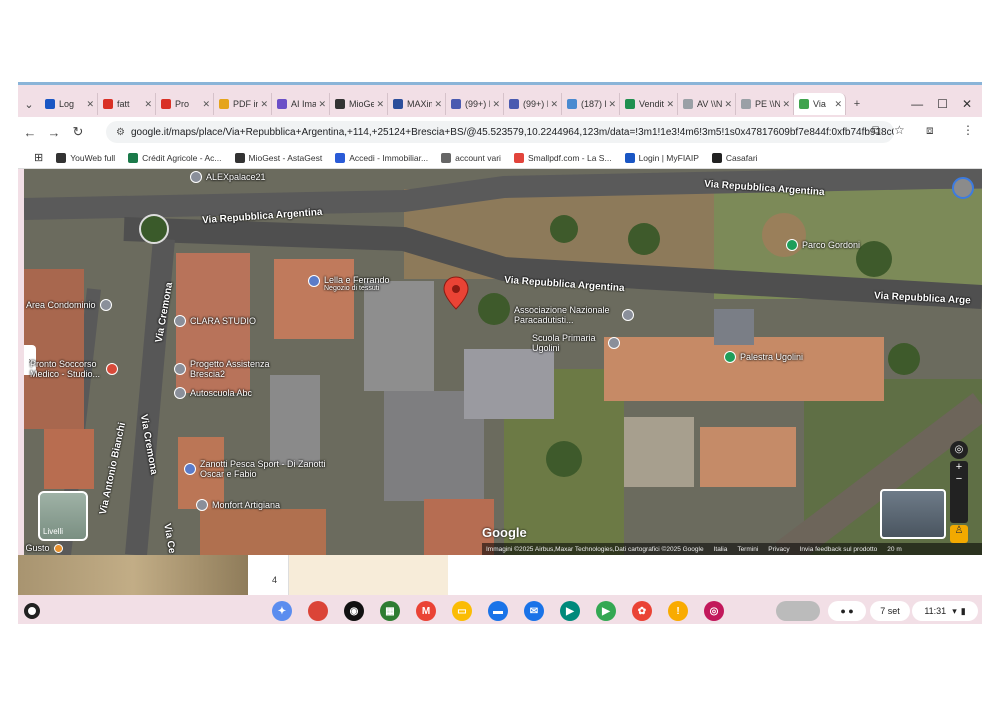 The image size is (1000, 706). I want to click on meet-app-icon: ▶, so click(570, 611).